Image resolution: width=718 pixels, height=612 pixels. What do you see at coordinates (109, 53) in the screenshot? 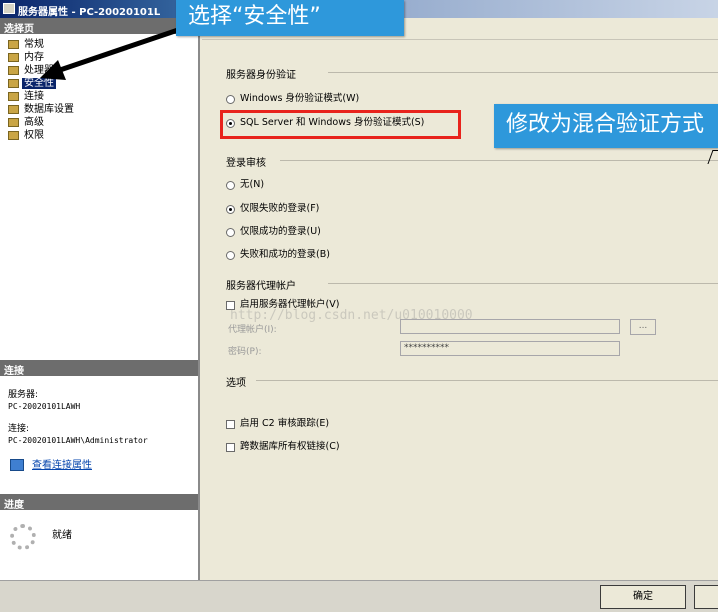
I see `pointer-arrow-icon` at bounding box center [109, 53].